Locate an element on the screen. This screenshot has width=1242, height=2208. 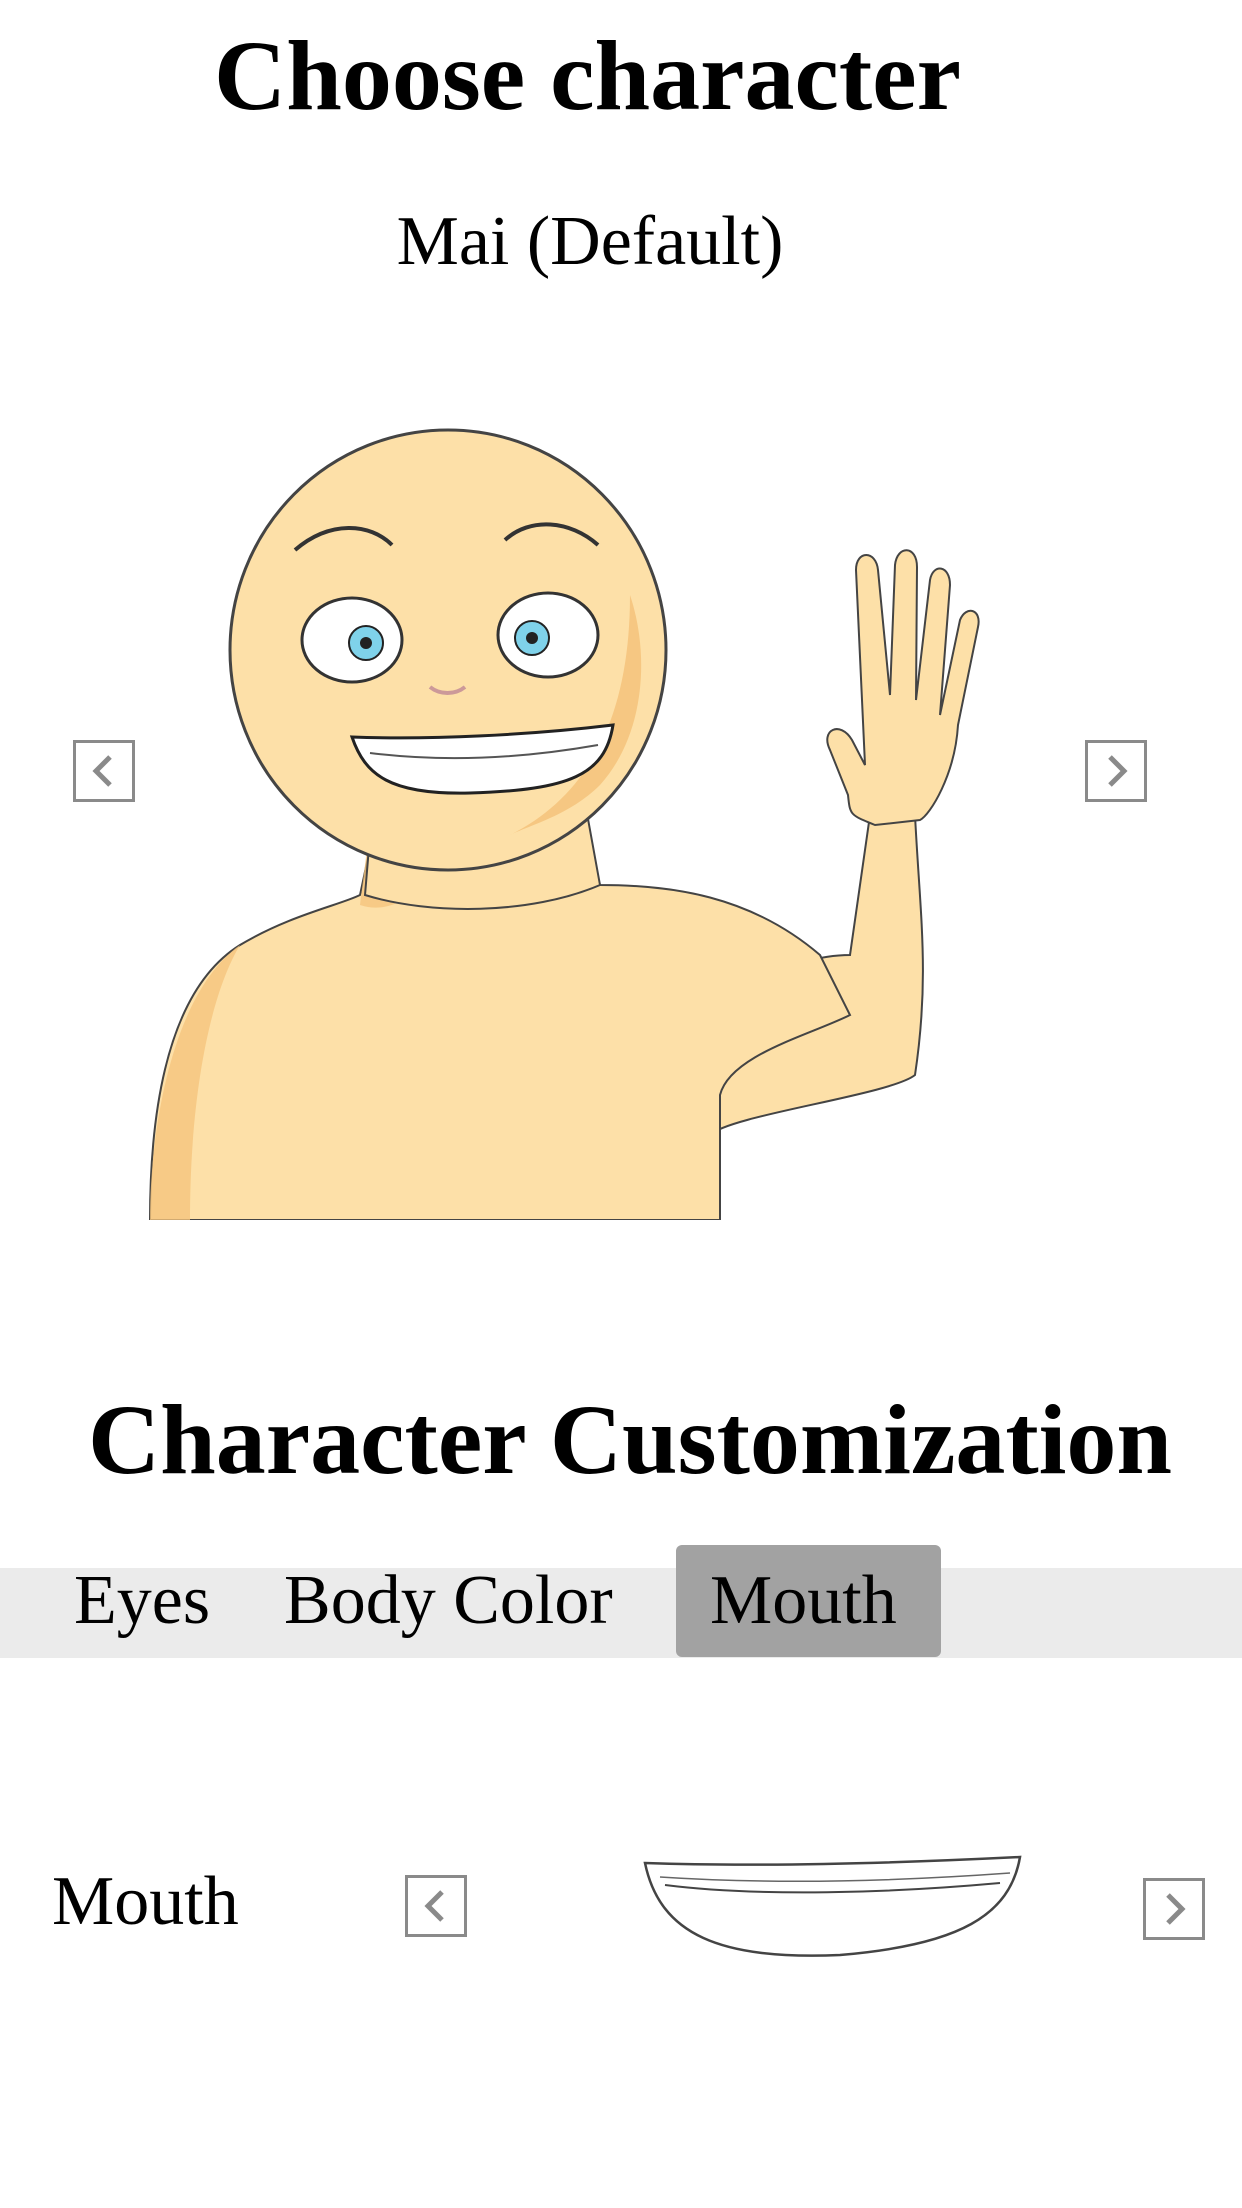
next-character-button is located at coordinates (1116, 771).